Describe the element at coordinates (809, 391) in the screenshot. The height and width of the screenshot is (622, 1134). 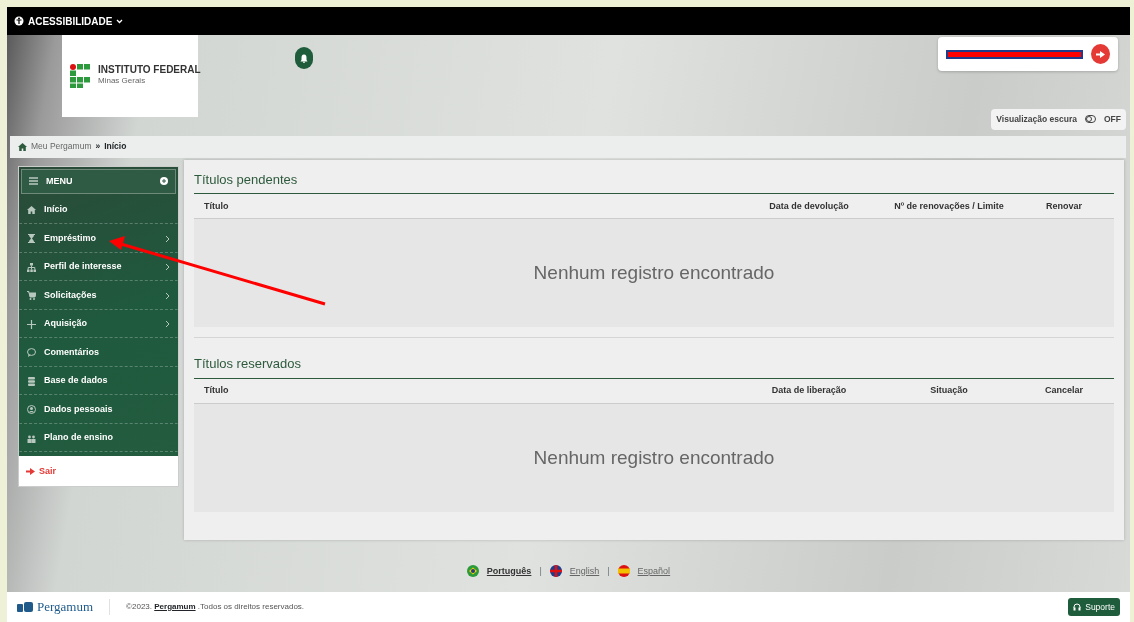
I see `column-header: Data de liberação` at that location.